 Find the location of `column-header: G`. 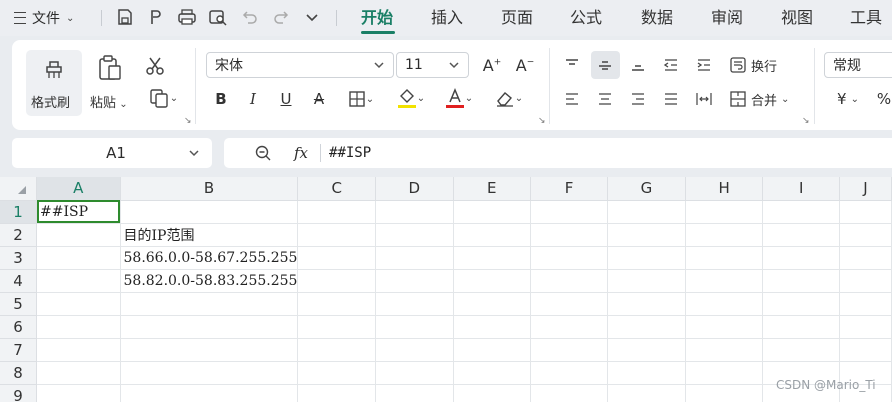

column-header: G is located at coordinates (646, 189).